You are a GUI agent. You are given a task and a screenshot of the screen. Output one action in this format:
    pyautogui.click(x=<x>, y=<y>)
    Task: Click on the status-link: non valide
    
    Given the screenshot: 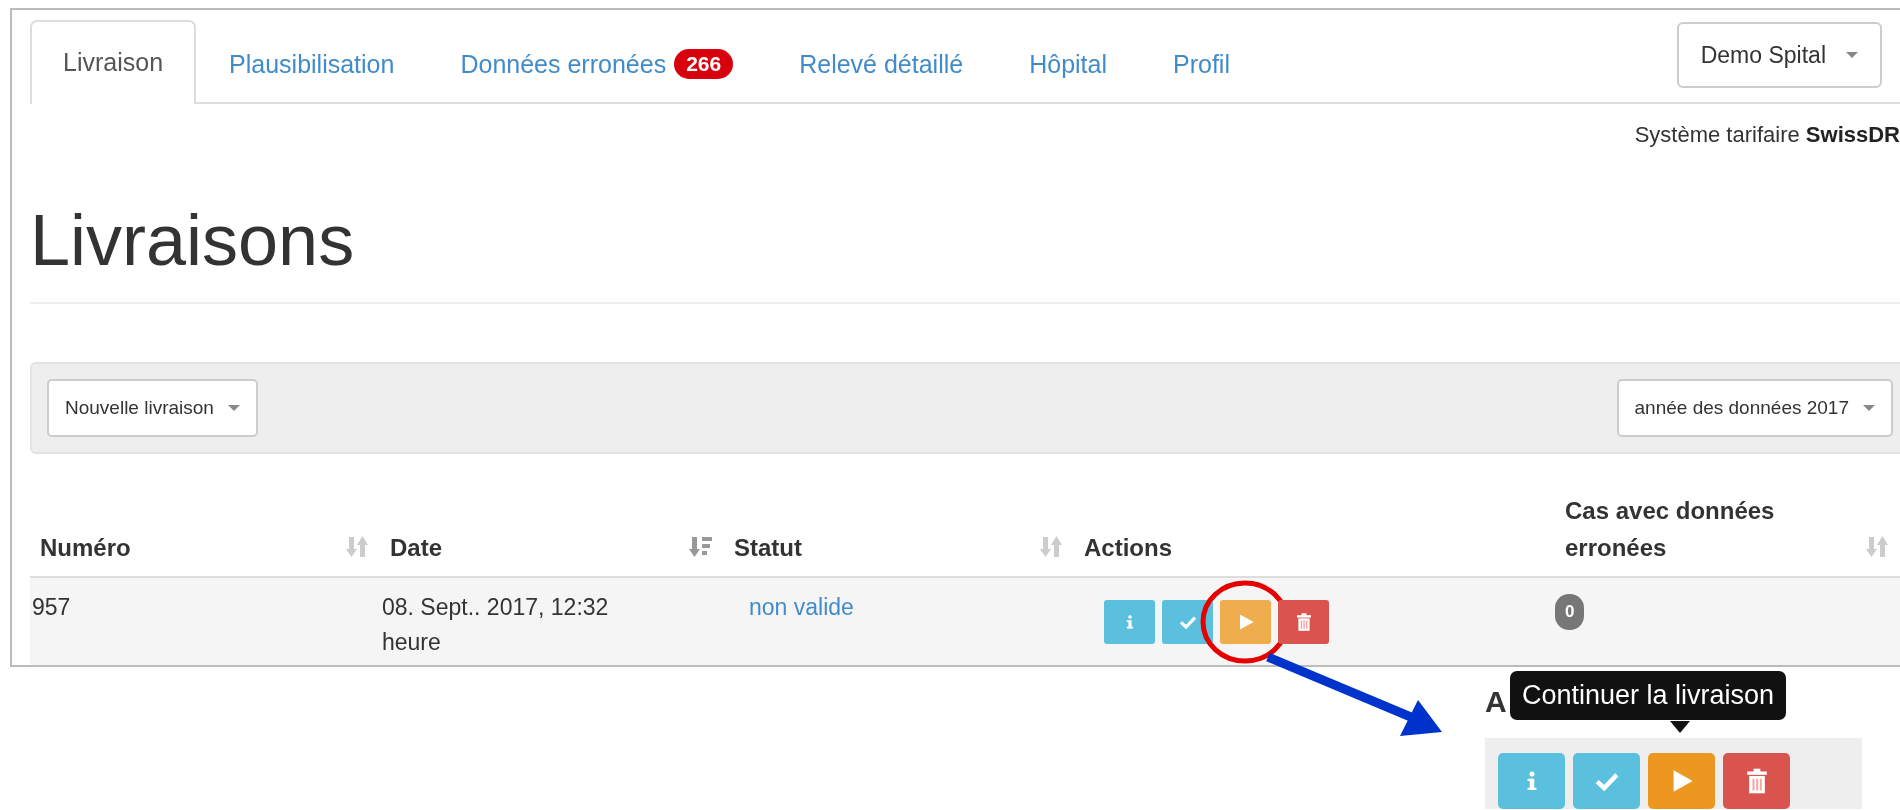 What is the action you would take?
    pyautogui.click(x=801, y=607)
    